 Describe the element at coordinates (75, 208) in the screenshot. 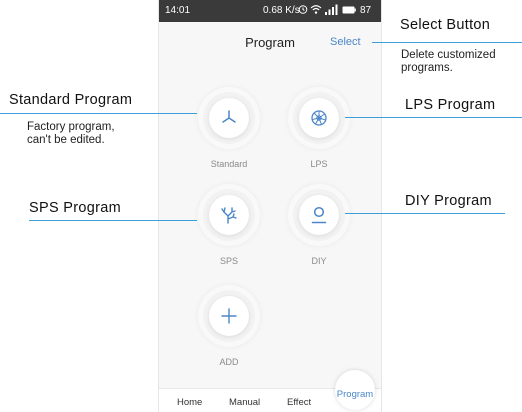

I see `annotation-sps-program-title: SPS Program` at that location.